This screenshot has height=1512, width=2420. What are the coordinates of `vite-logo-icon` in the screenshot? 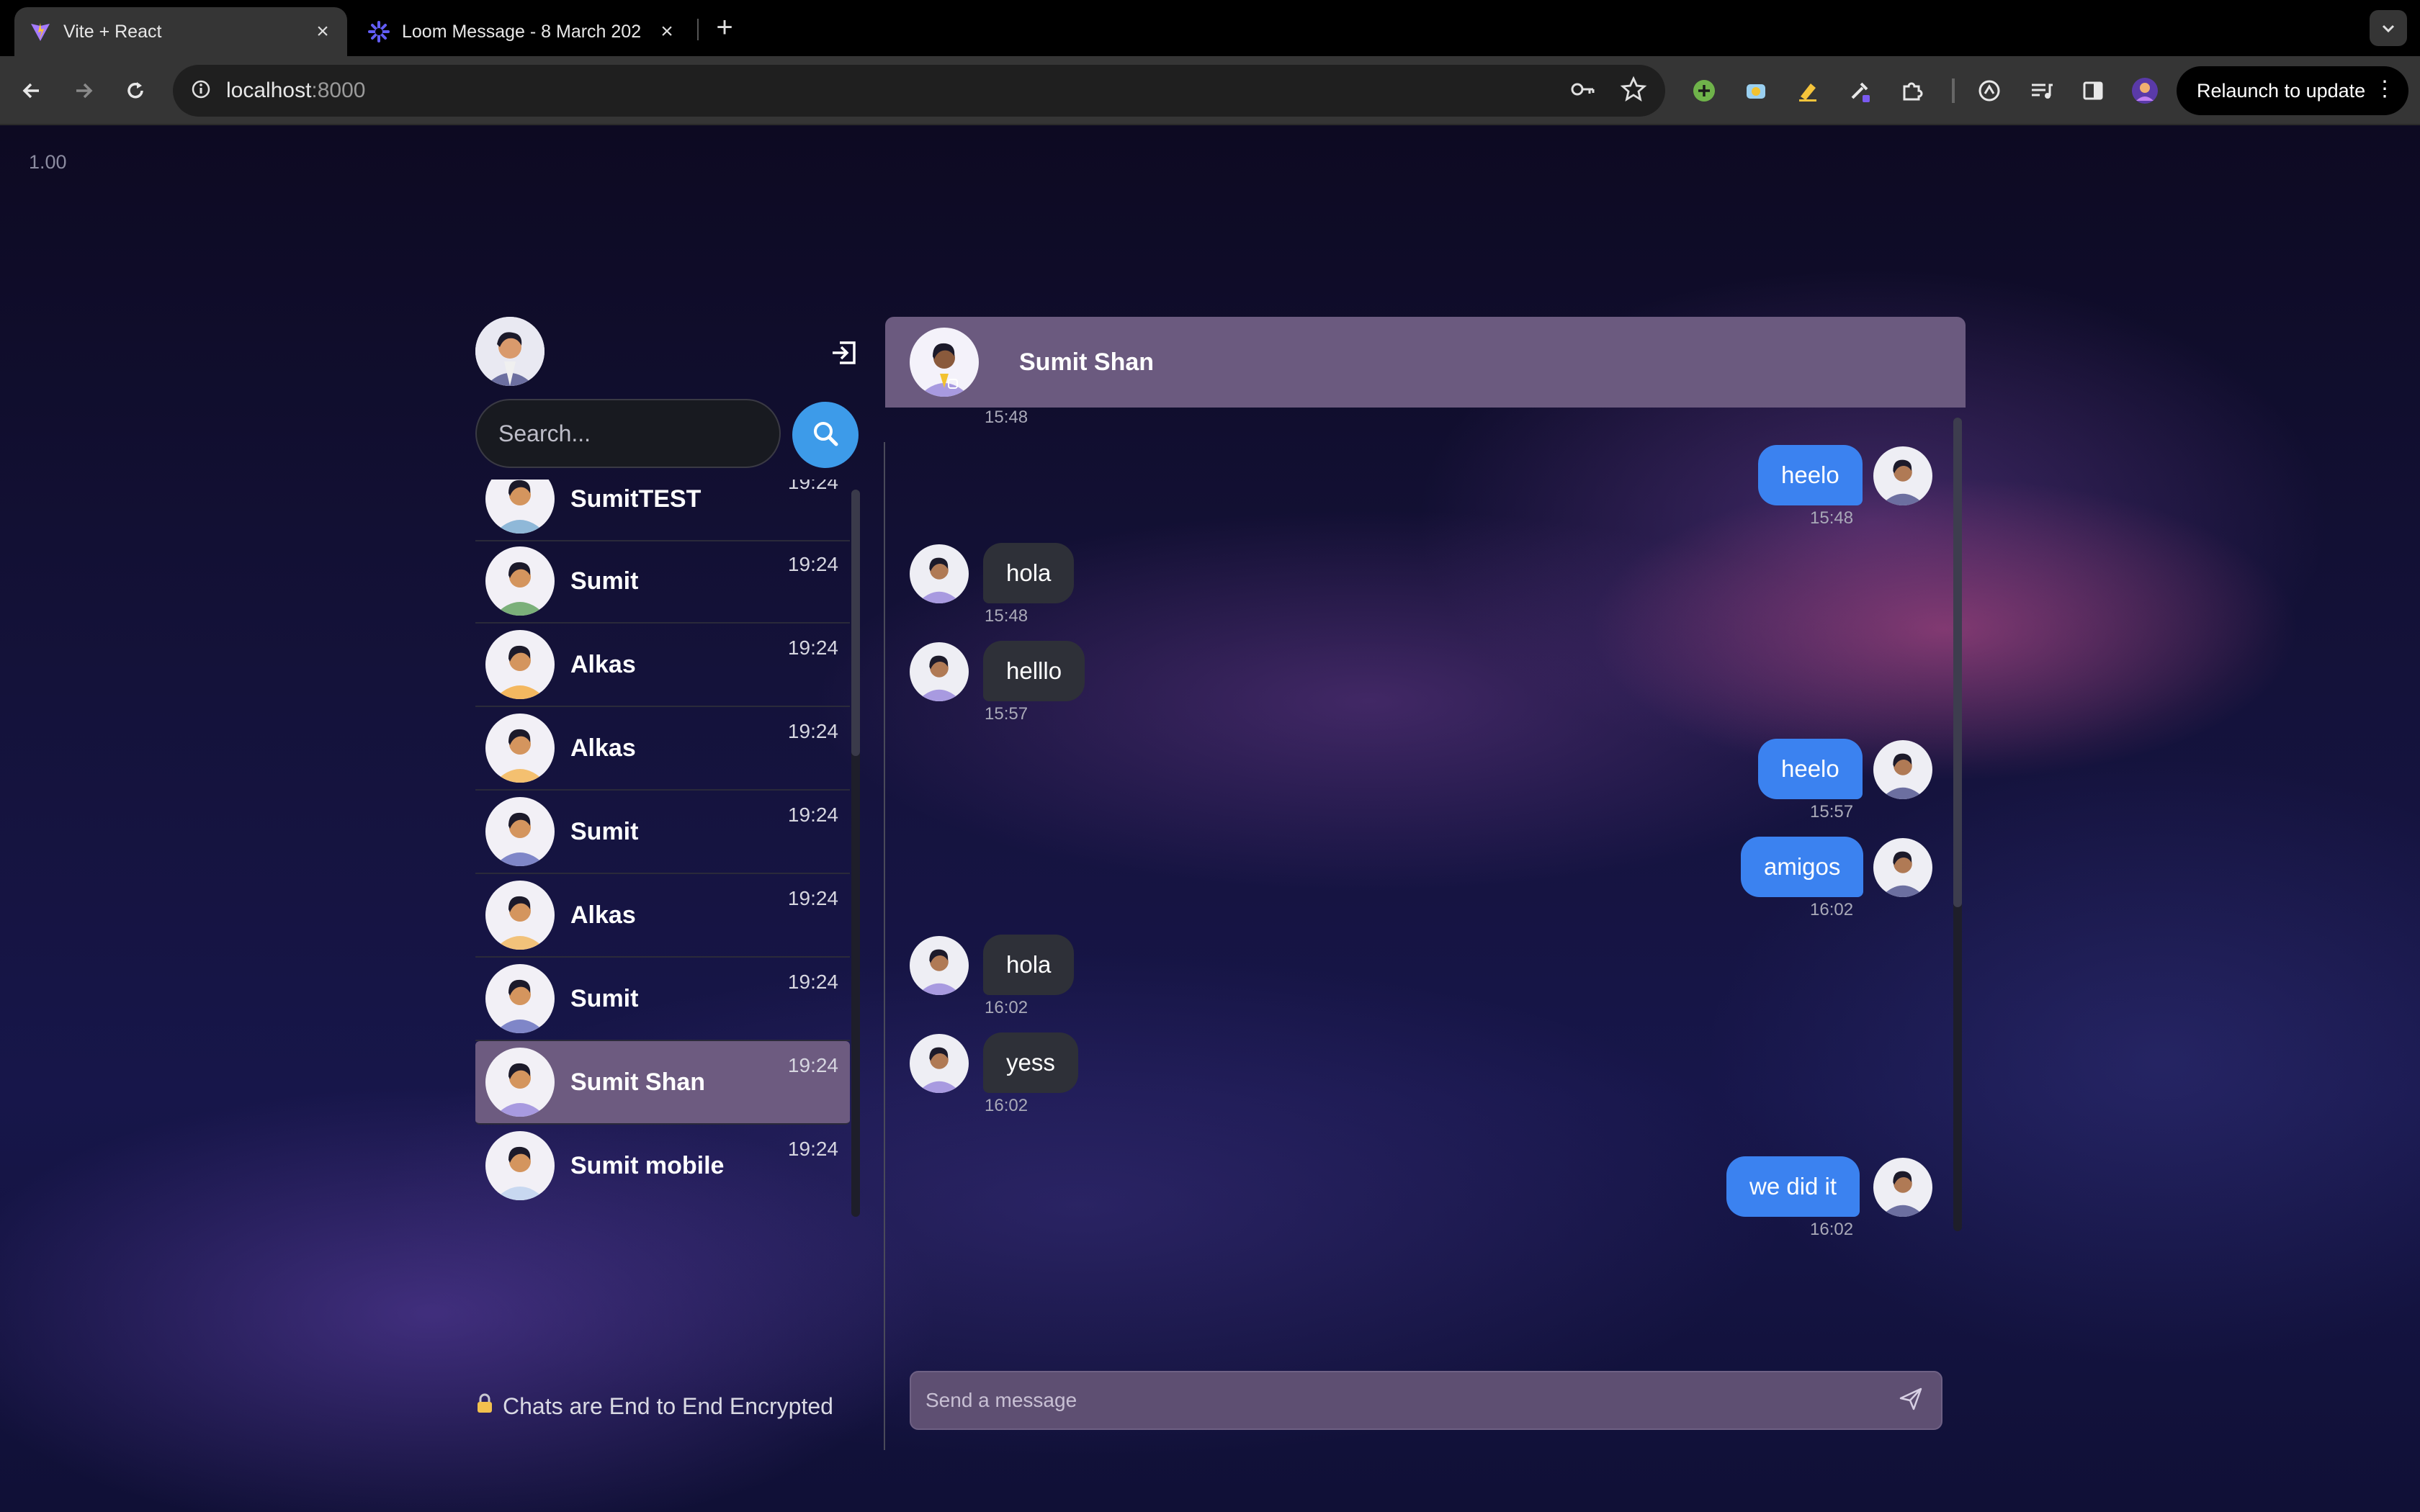 It's located at (40, 31).